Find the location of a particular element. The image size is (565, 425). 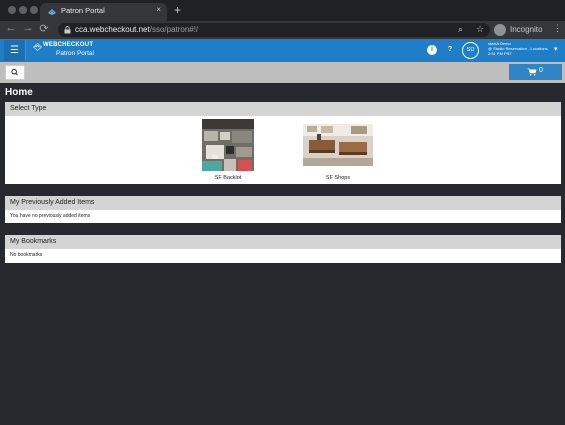

cart-count: 0 is located at coordinates (541, 70).